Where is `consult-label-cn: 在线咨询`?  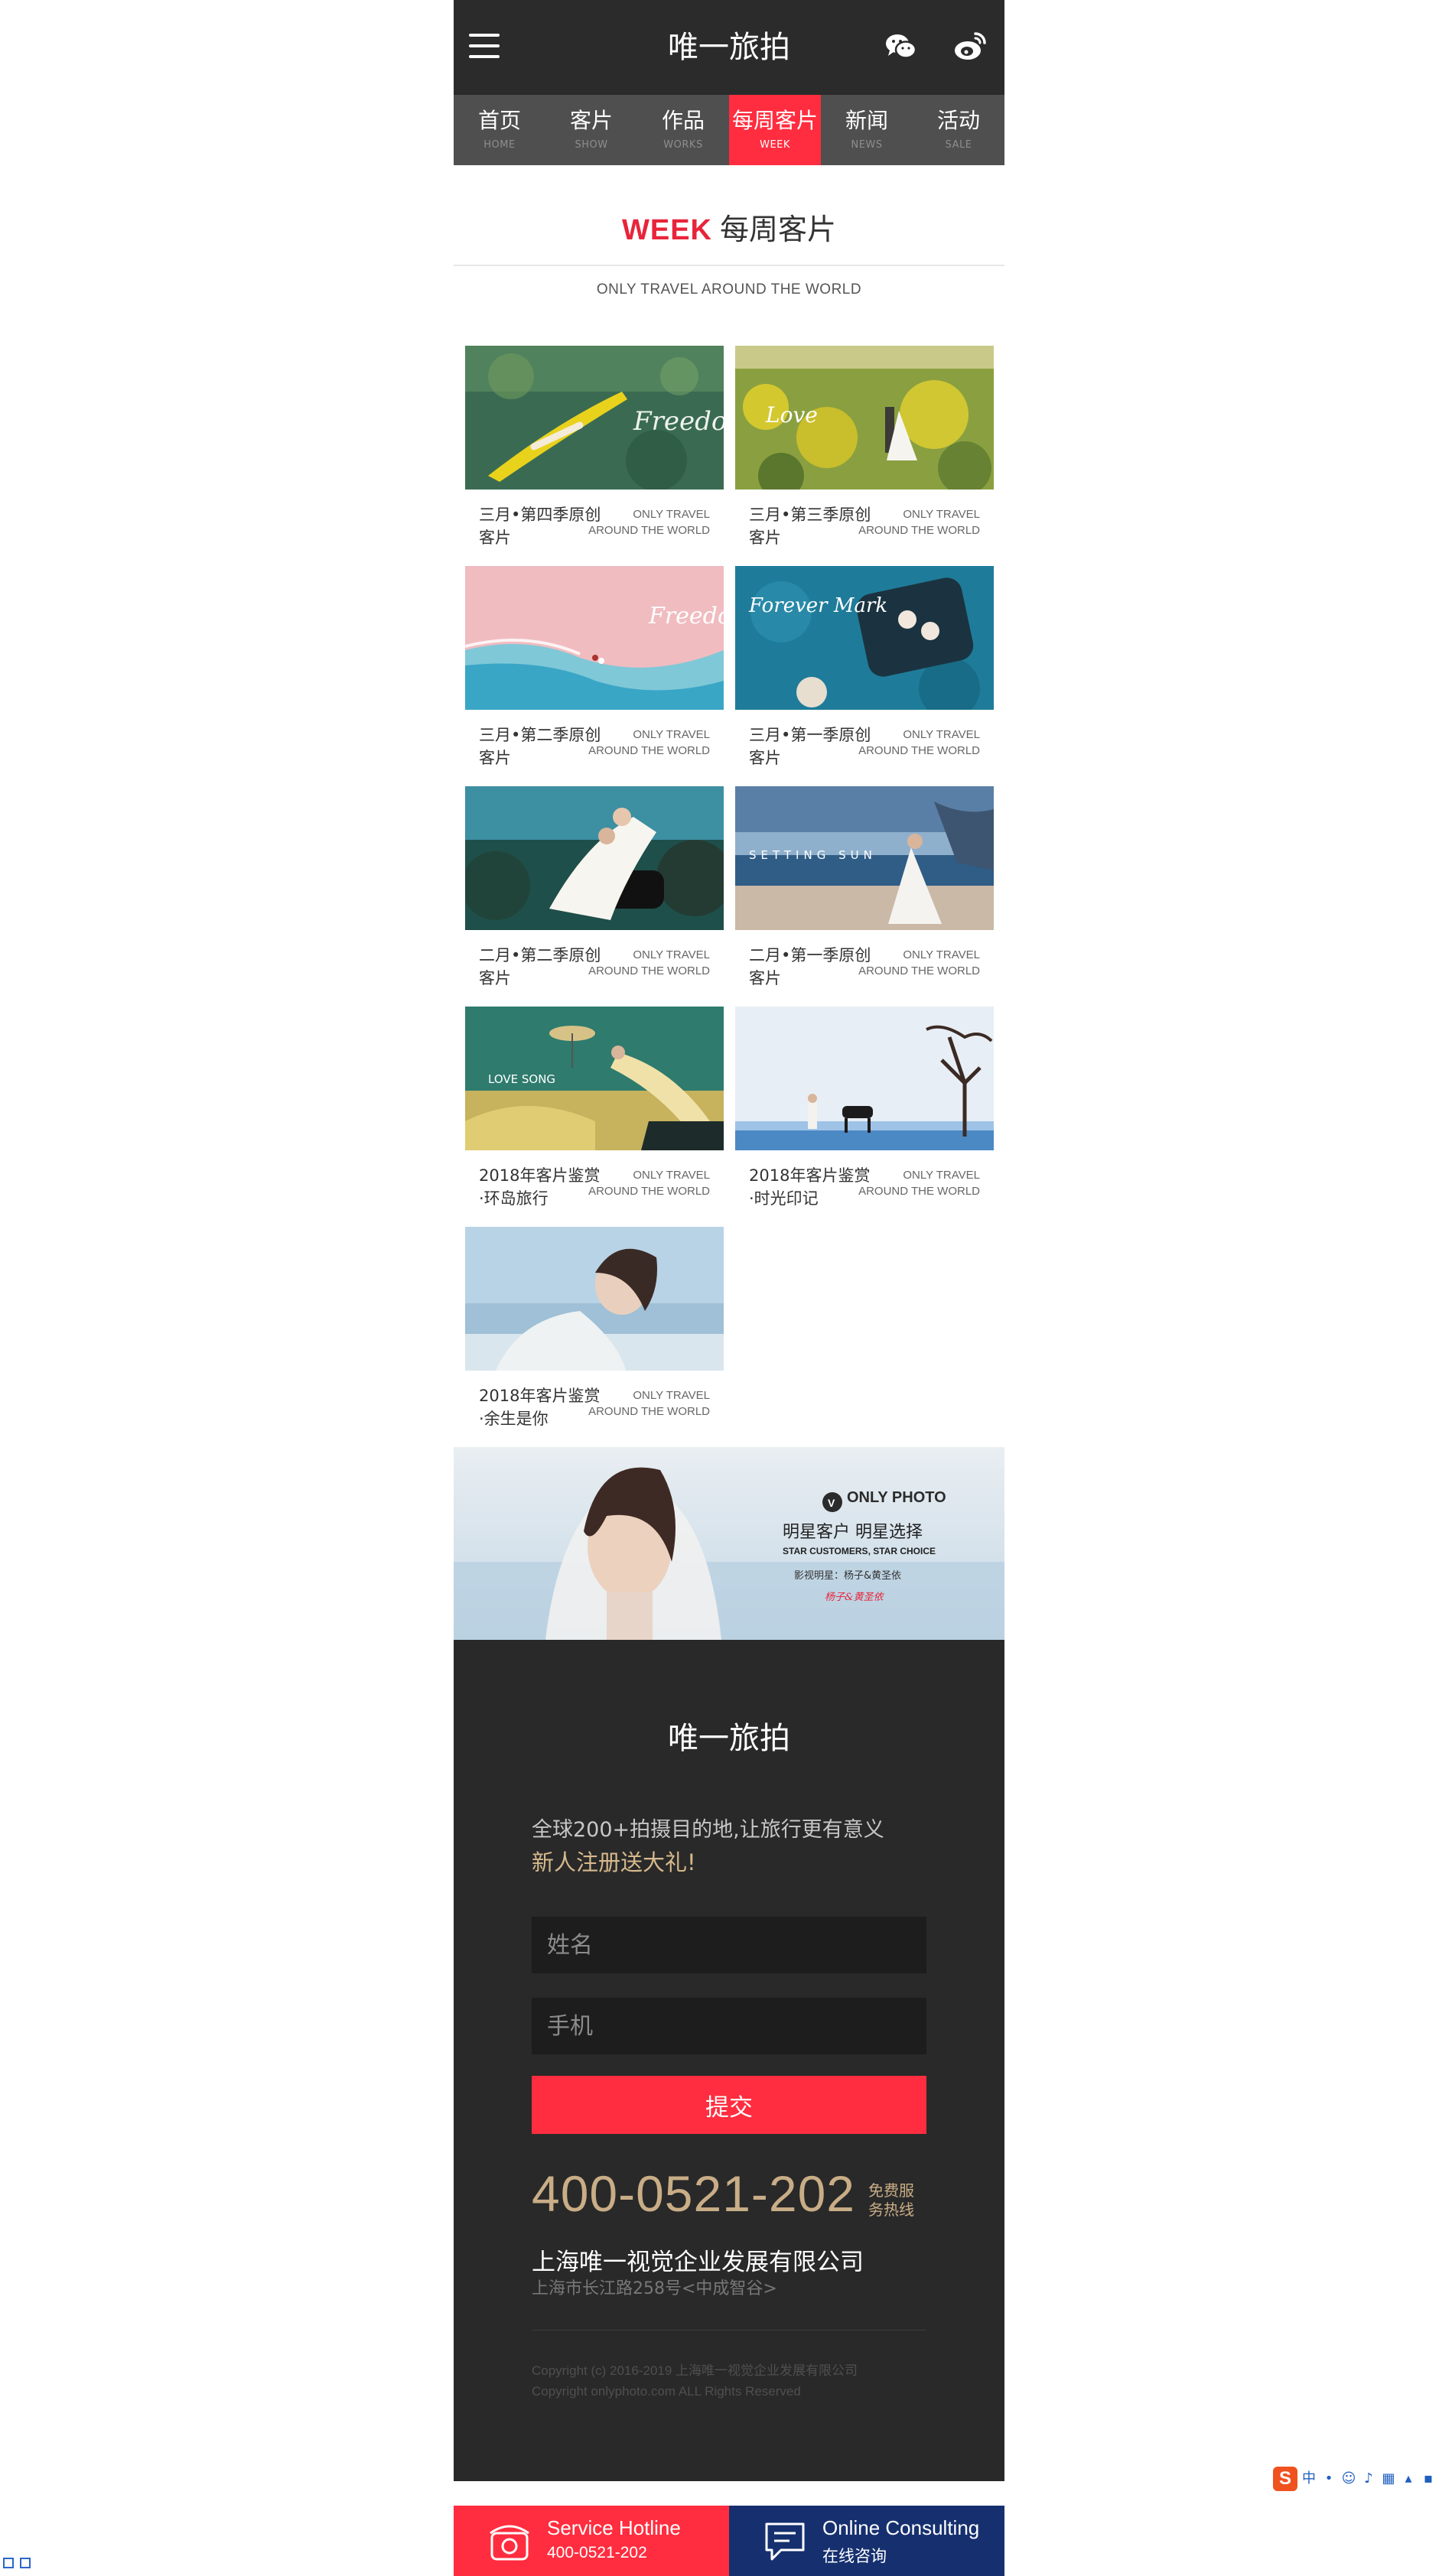 consult-label-cn: 在线咨询 is located at coordinates (854, 2556).